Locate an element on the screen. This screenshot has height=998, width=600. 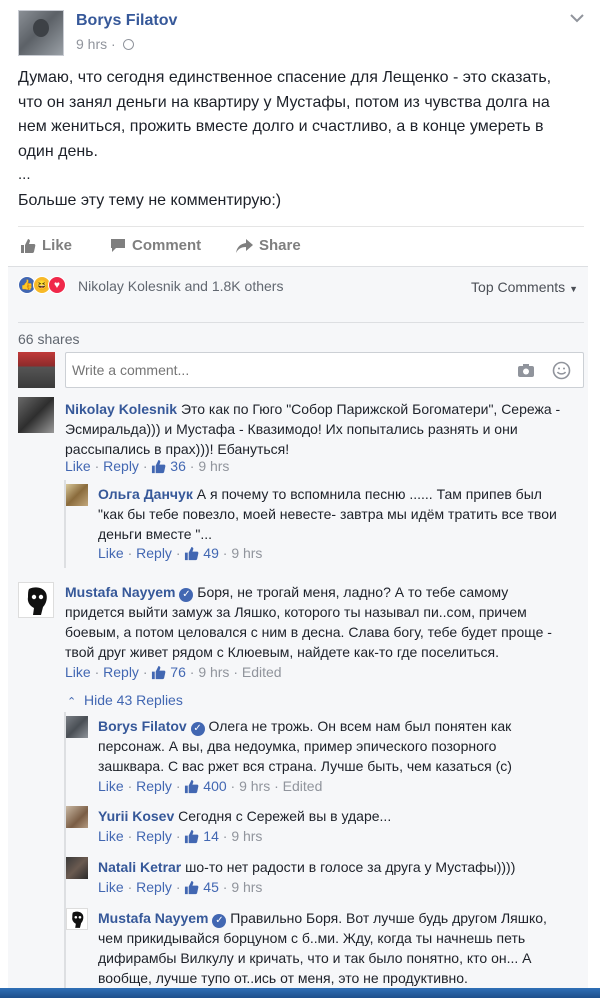
like-button: Like is located at coordinates (46, 245).